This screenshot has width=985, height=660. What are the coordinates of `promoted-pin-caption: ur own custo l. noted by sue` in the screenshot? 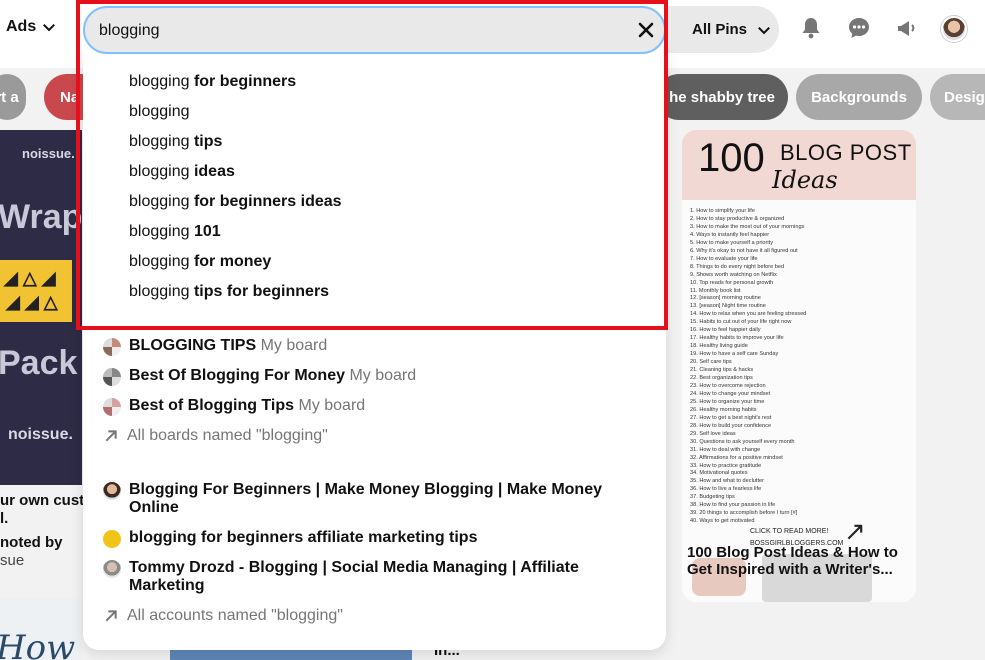 It's located at (46, 531).